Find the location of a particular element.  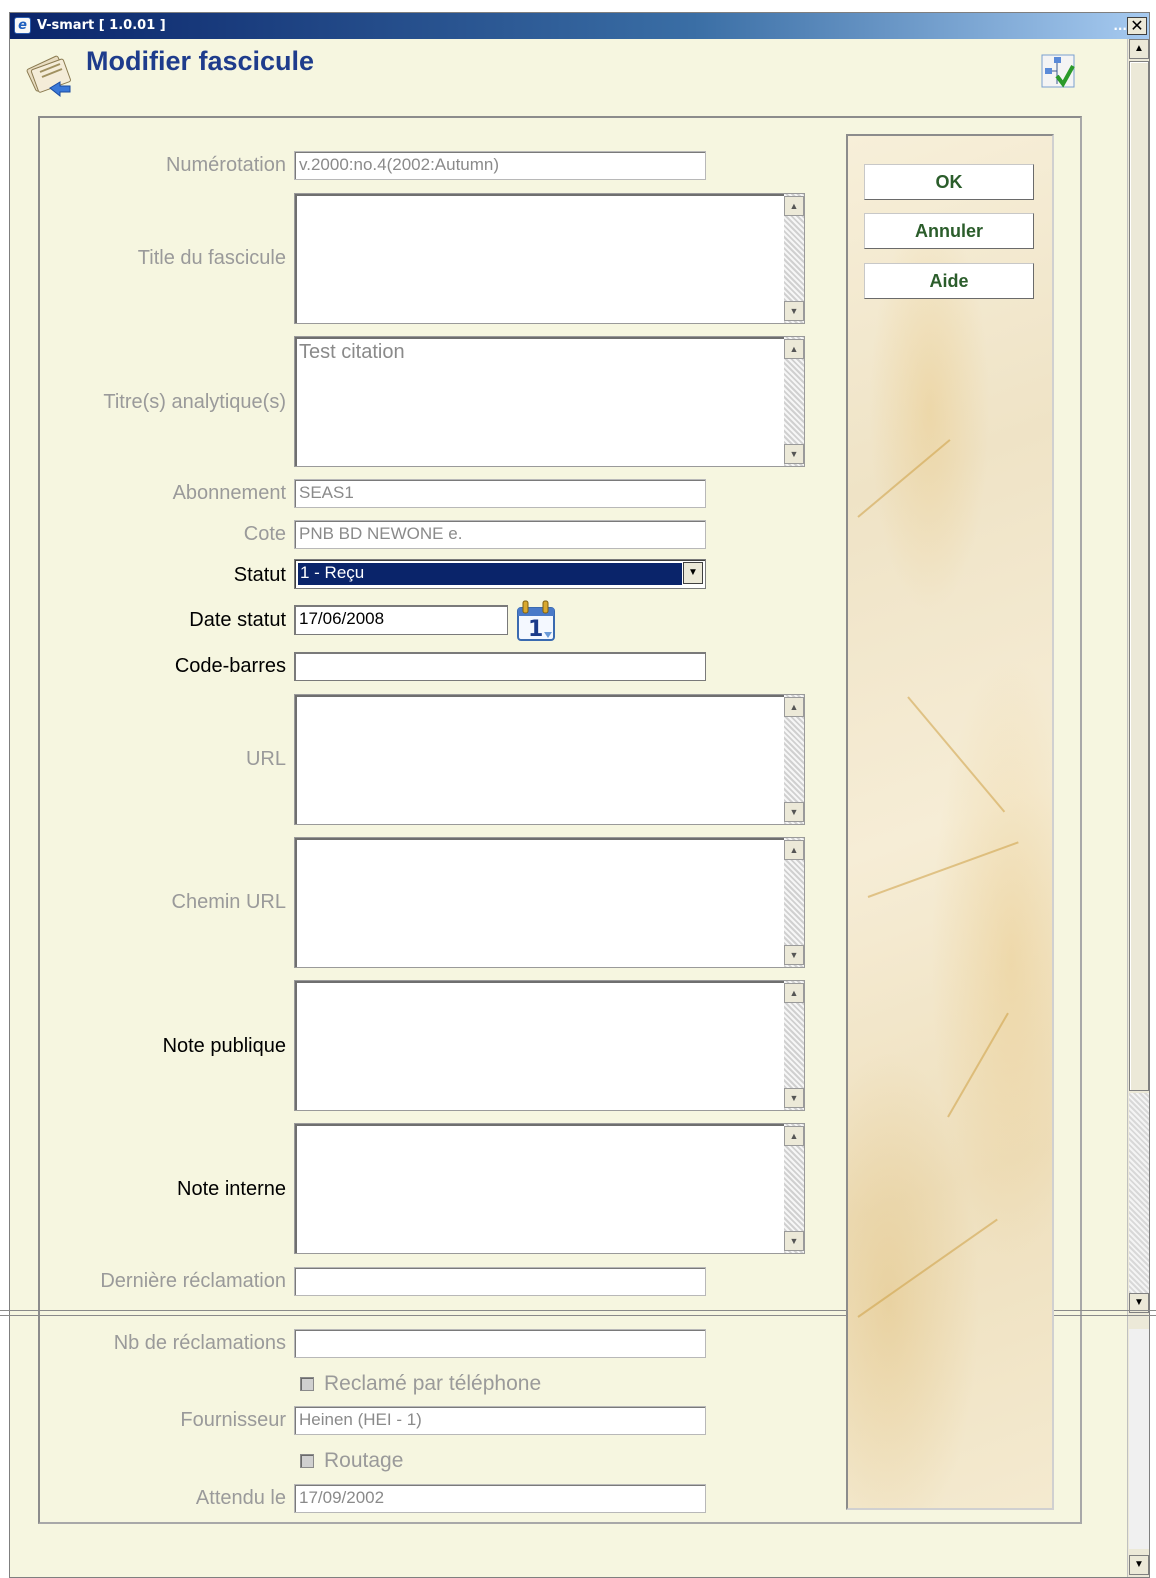

date-statut-label: Date statut is located at coordinates (237, 620).